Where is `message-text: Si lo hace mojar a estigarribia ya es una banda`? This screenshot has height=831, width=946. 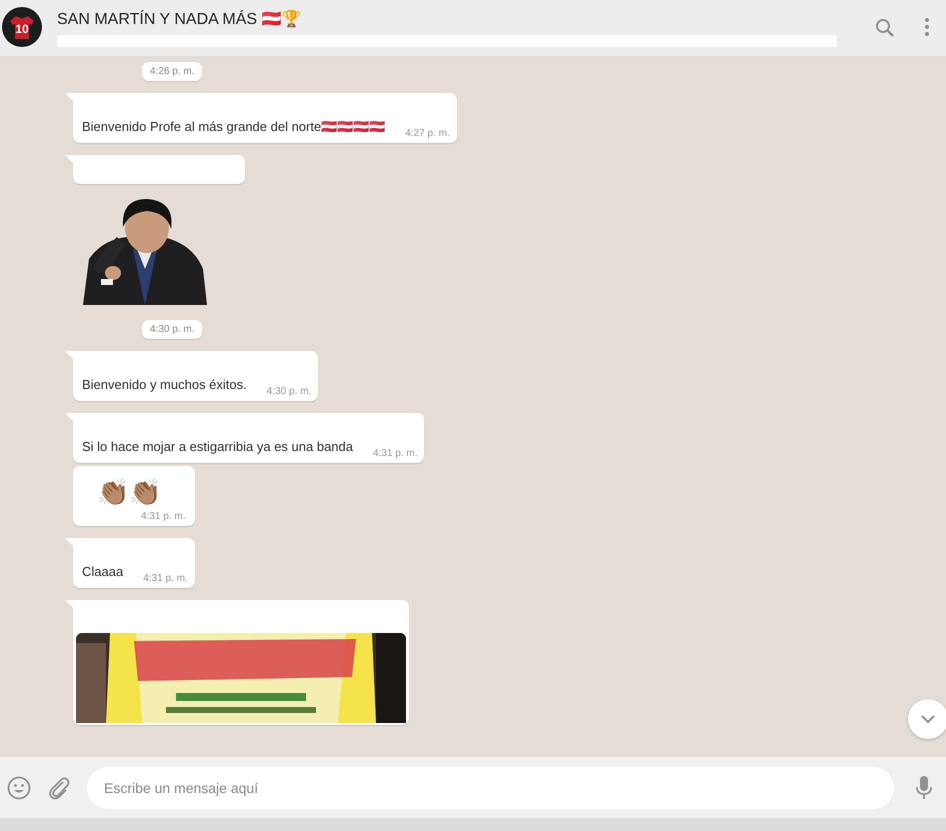
message-text: Si lo hace mojar a estigarribia ya es una banda is located at coordinates (217, 447).